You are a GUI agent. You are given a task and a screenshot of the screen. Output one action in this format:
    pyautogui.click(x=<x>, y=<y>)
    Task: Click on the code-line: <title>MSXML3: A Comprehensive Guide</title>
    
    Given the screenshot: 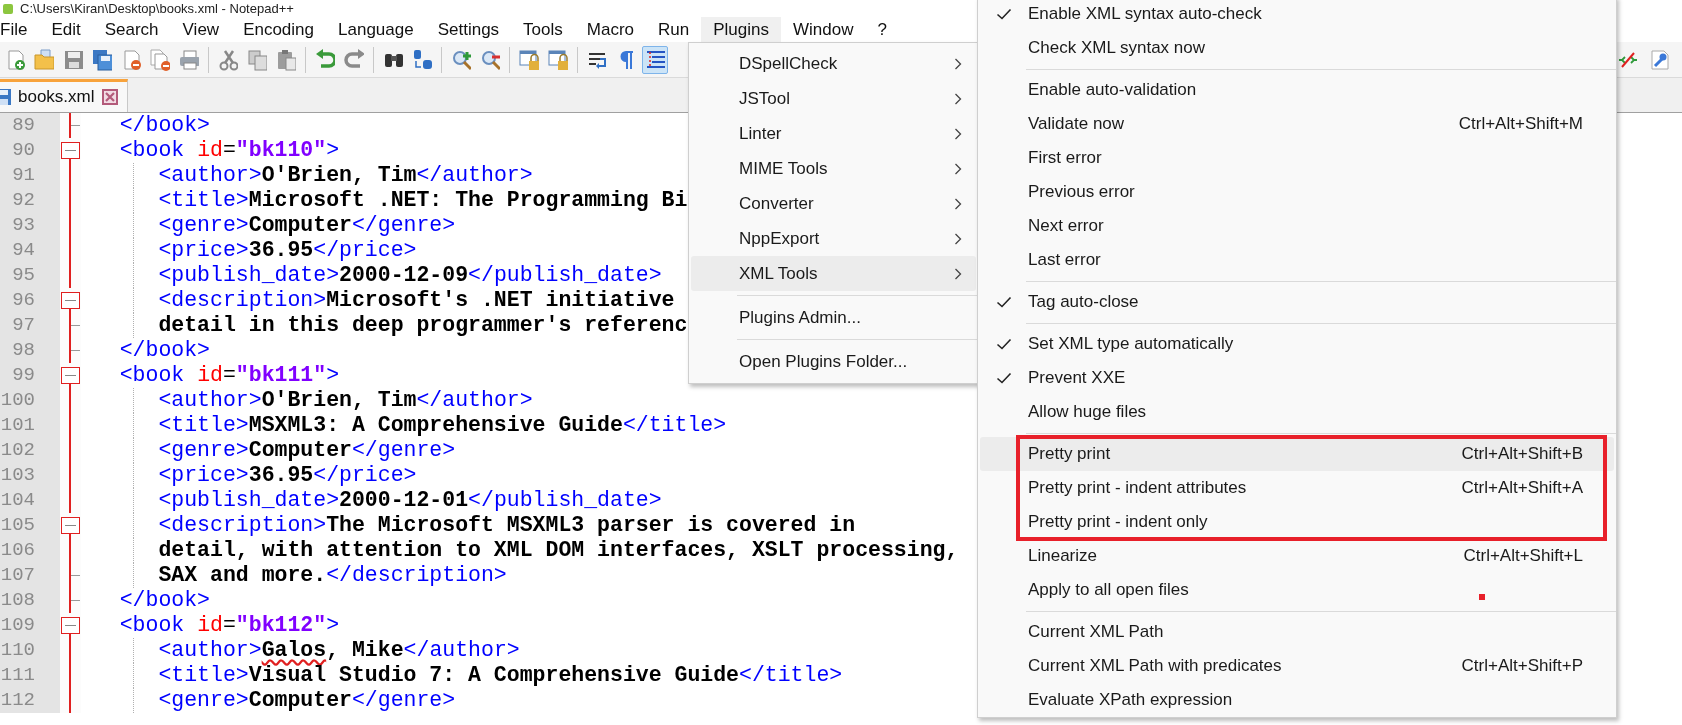 What is the action you would take?
    pyautogui.click(x=442, y=425)
    